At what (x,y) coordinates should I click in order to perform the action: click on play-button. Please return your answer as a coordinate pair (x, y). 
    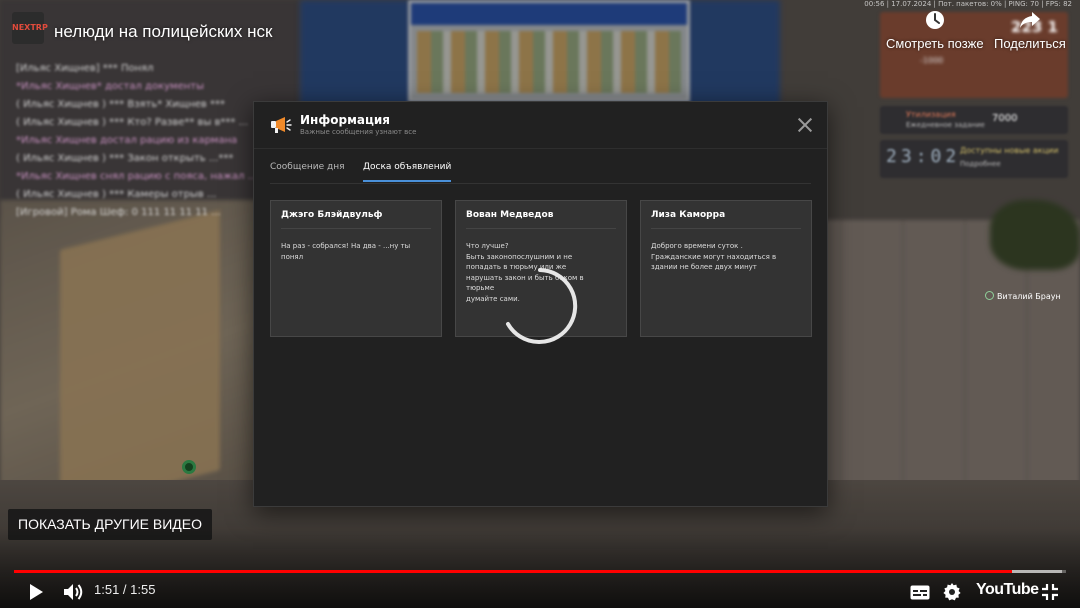
    Looking at the image, I should click on (36, 592).